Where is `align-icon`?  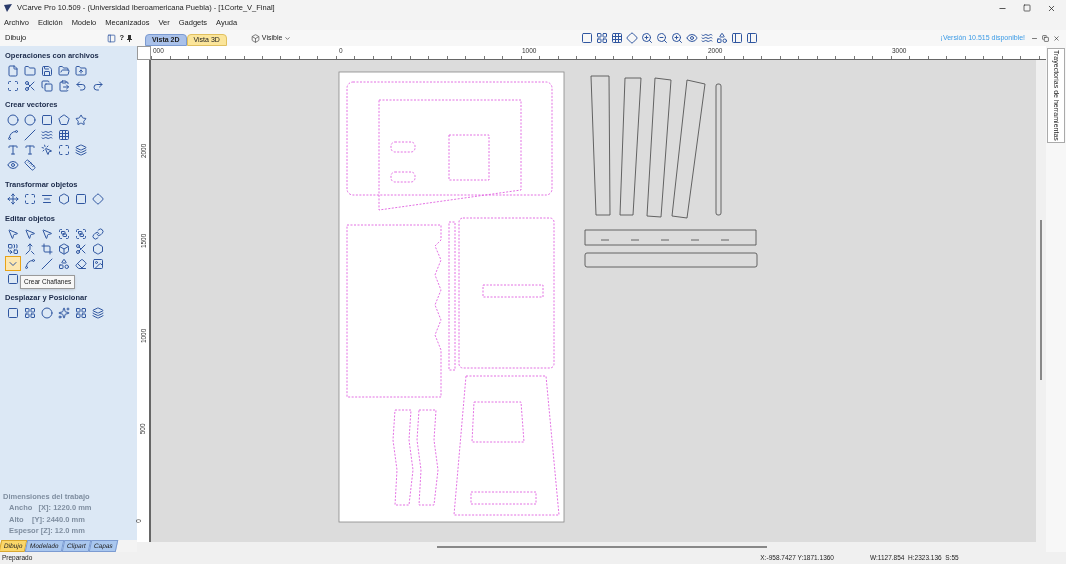 align-icon is located at coordinates (47, 199).